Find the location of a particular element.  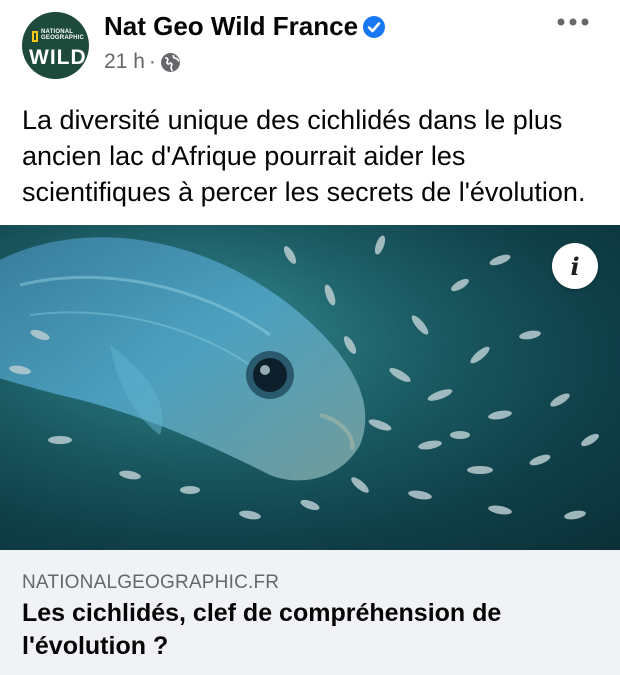

verified-badge-icon is located at coordinates (374, 27).